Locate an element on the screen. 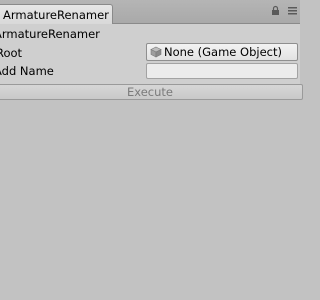  context-menu-icon is located at coordinates (292, 10).